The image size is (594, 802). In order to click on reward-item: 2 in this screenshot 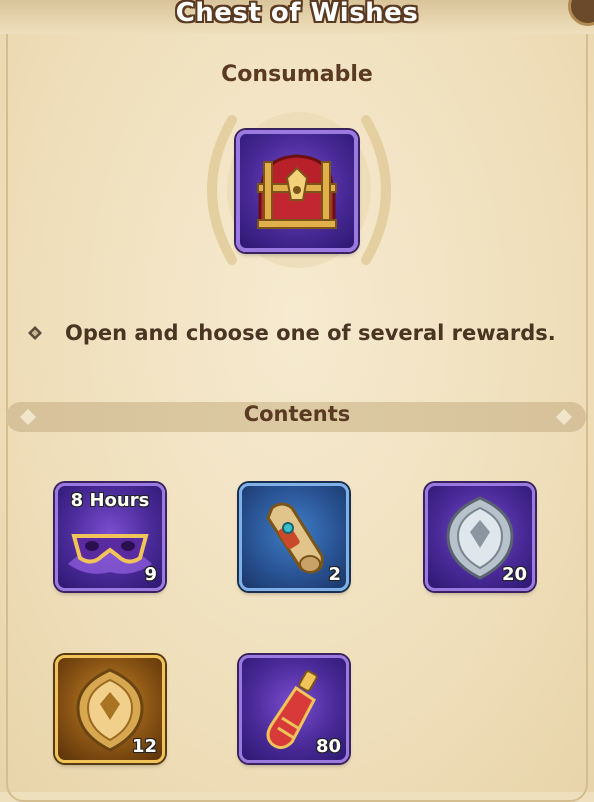, I will do `click(294, 537)`.